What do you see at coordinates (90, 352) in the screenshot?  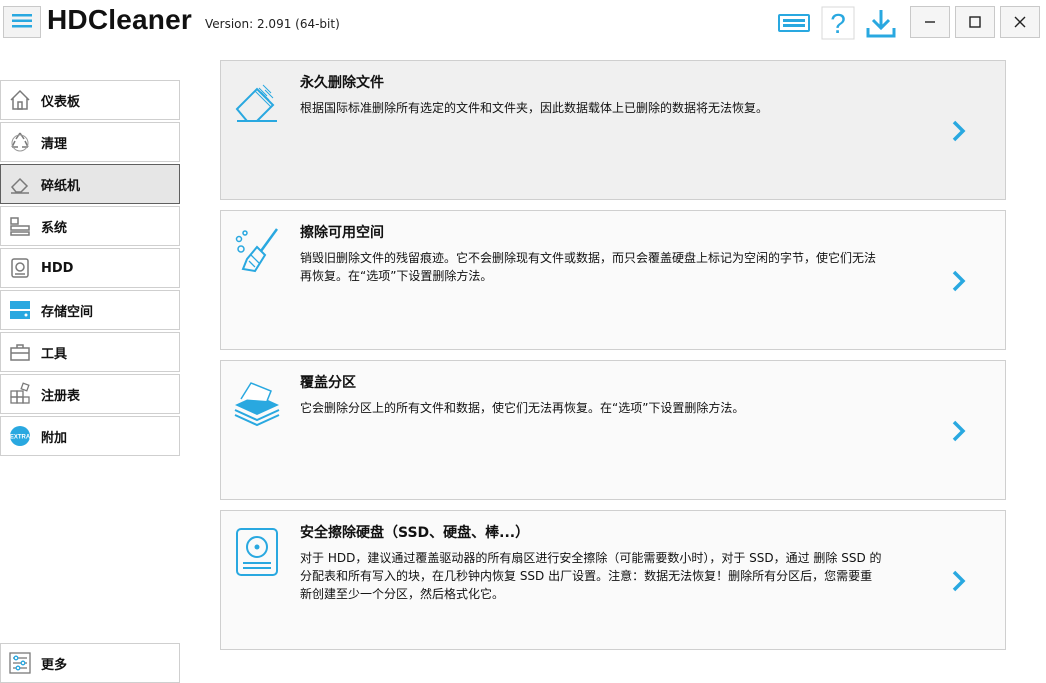 I see `sidebar-item-tools: 工具` at bounding box center [90, 352].